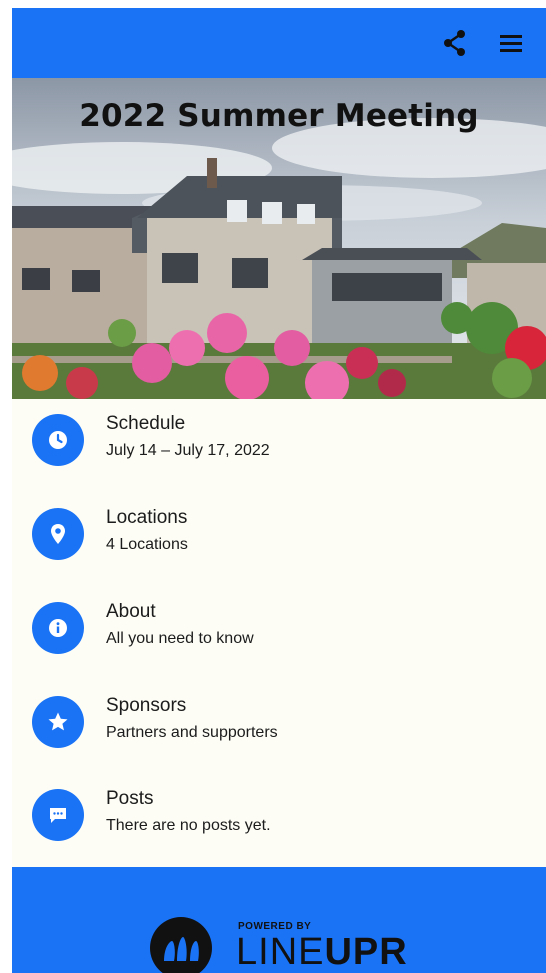 Image resolution: width=546 pixels, height=973 pixels. What do you see at coordinates (279, 920) in the screenshot?
I see `powered-by-footer: POWERED BY LINEUPR` at bounding box center [279, 920].